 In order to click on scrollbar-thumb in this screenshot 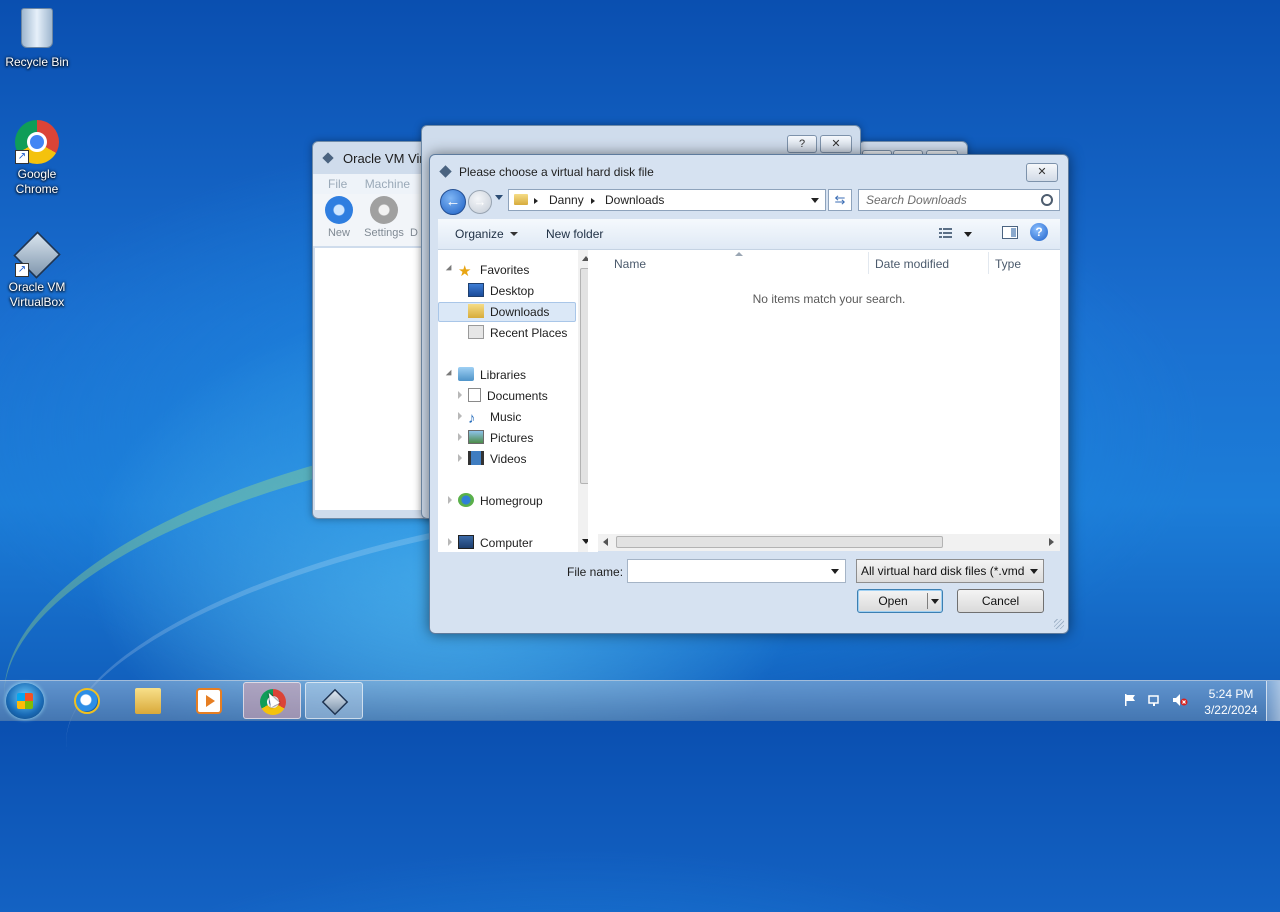, I will do `click(779, 542)`.